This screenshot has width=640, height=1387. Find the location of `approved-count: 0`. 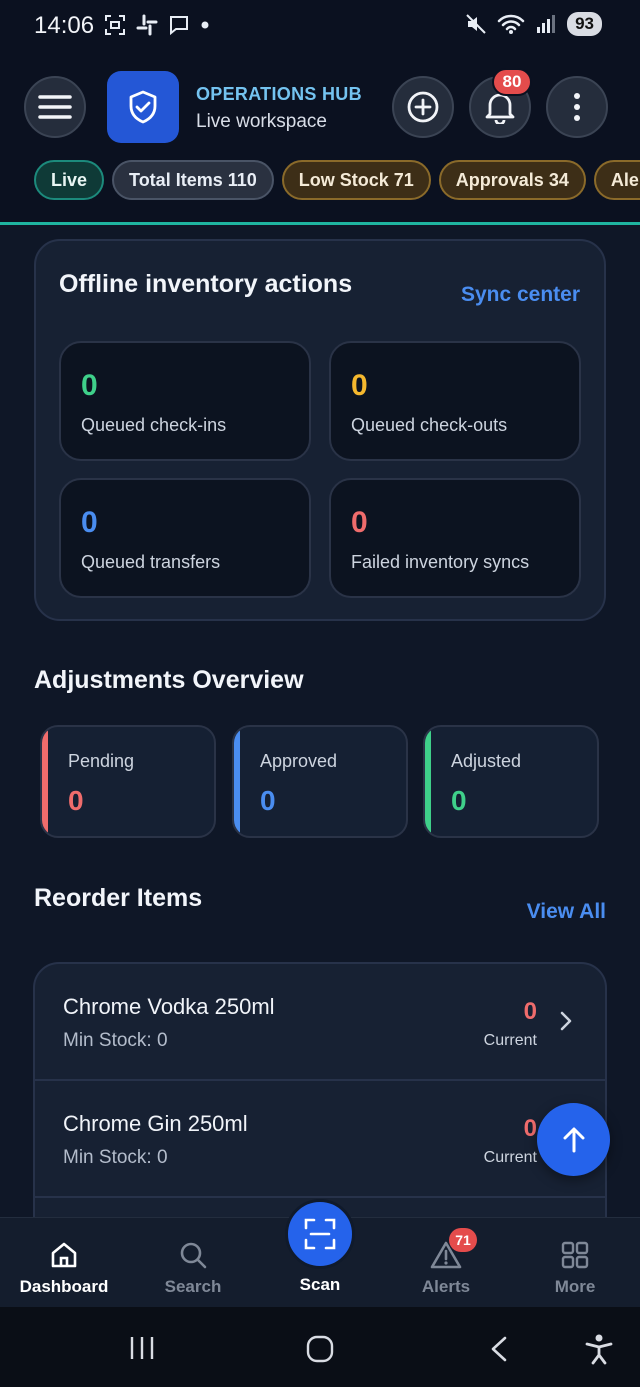

approved-count: 0 is located at coordinates (268, 800).